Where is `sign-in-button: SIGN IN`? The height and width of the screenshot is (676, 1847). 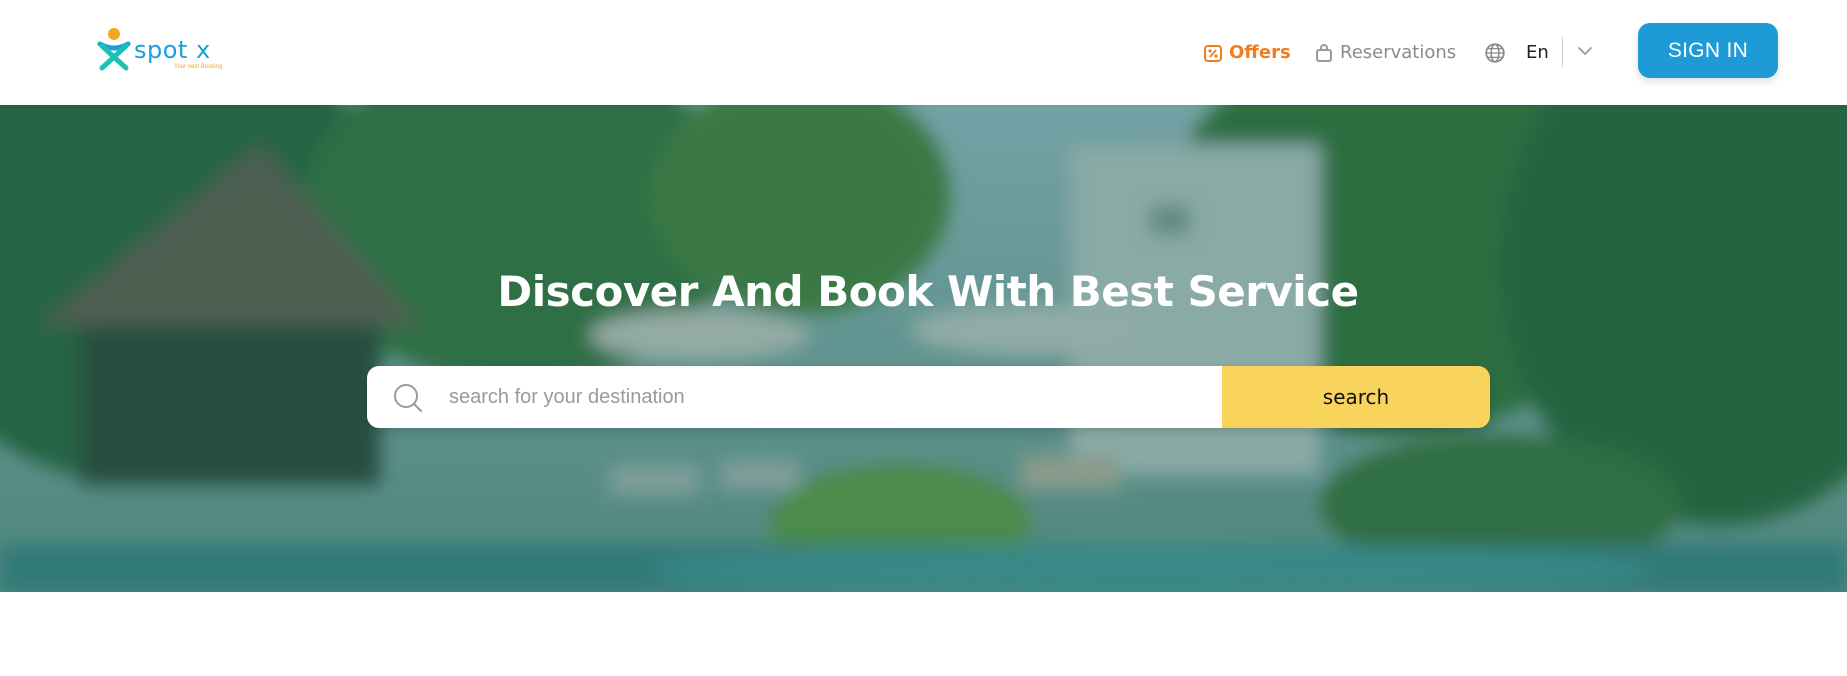 sign-in-button: SIGN IN is located at coordinates (1708, 50).